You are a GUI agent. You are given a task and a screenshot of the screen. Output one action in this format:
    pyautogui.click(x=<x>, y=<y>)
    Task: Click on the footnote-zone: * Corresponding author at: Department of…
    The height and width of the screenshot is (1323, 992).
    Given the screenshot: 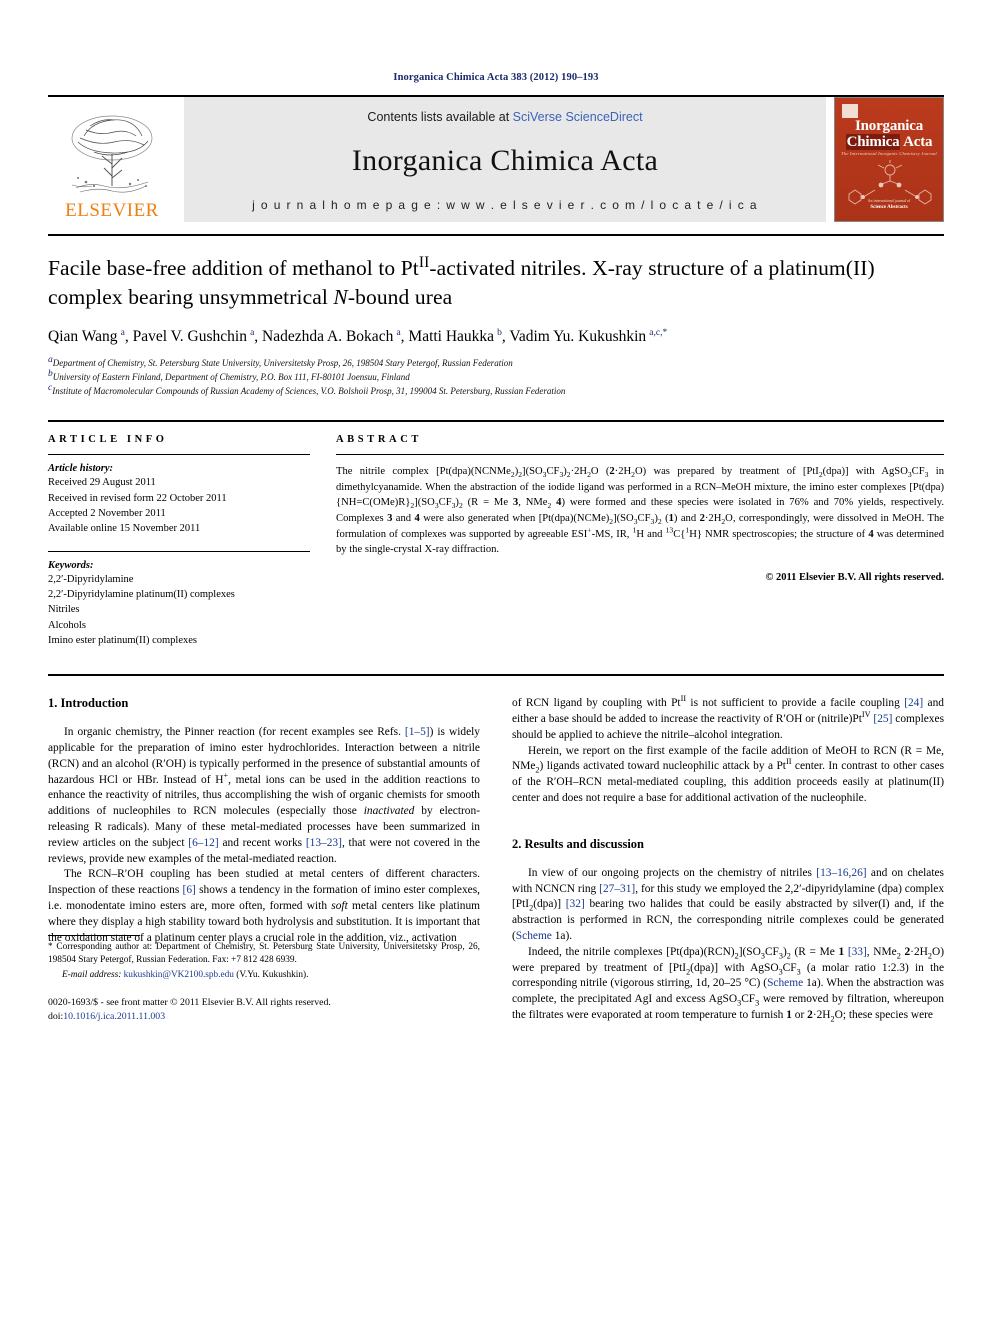 What is the action you would take?
    pyautogui.click(x=264, y=979)
    